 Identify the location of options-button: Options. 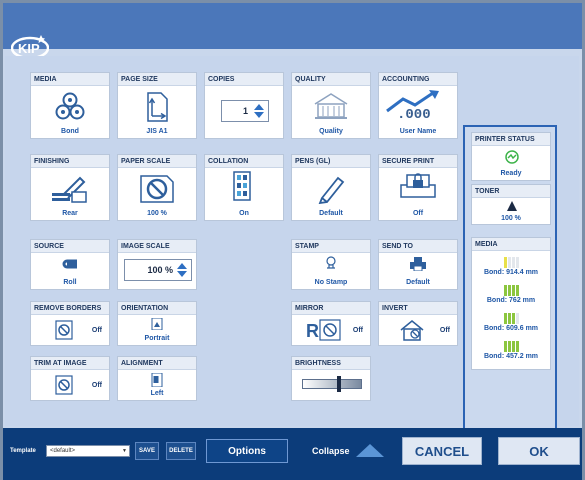
(247, 451).